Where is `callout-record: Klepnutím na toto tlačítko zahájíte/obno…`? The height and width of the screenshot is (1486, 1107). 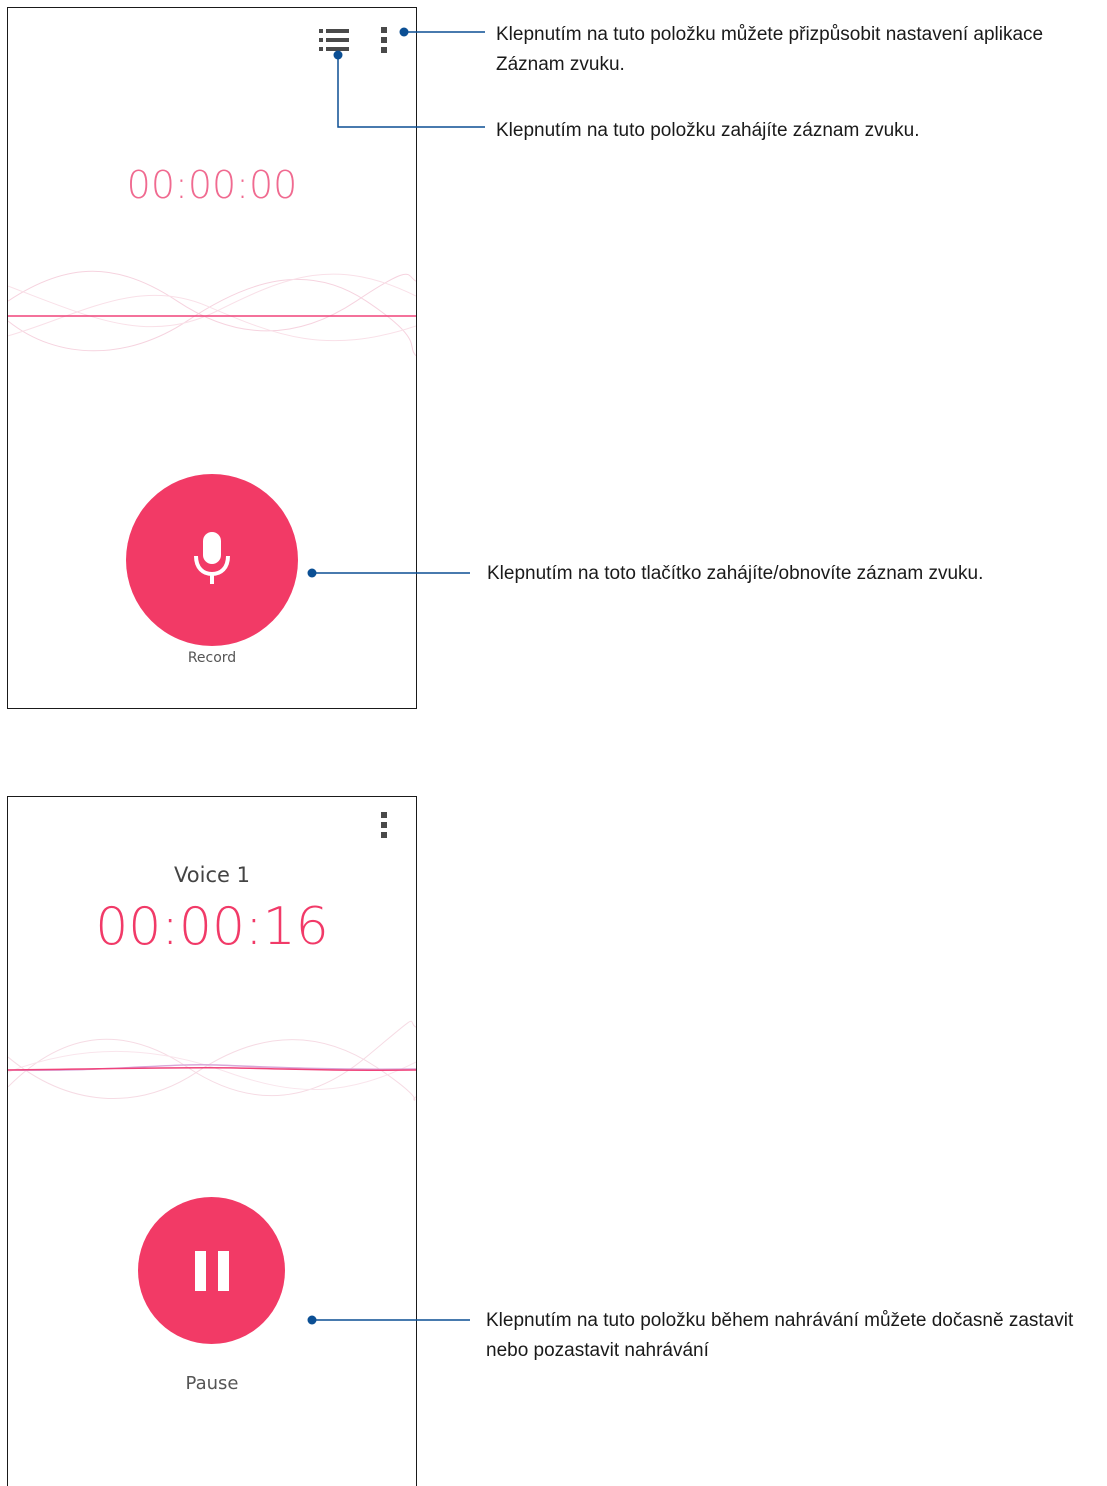 callout-record: Klepnutím na toto tlačítko zahájíte/obno… is located at coordinates (735, 573).